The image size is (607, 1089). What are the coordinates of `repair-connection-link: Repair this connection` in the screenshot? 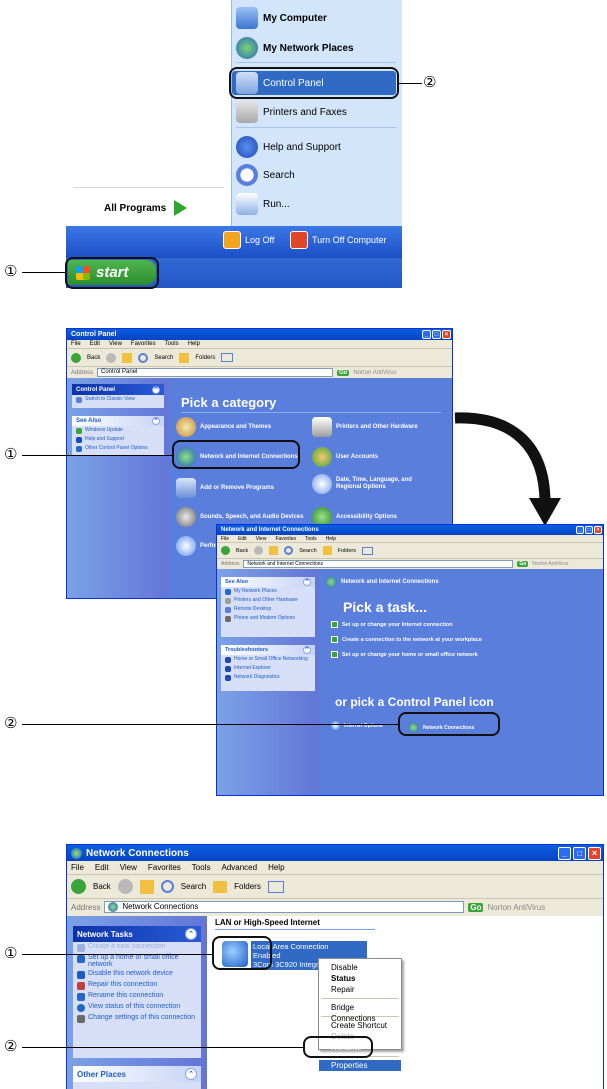 It's located at (137, 985).